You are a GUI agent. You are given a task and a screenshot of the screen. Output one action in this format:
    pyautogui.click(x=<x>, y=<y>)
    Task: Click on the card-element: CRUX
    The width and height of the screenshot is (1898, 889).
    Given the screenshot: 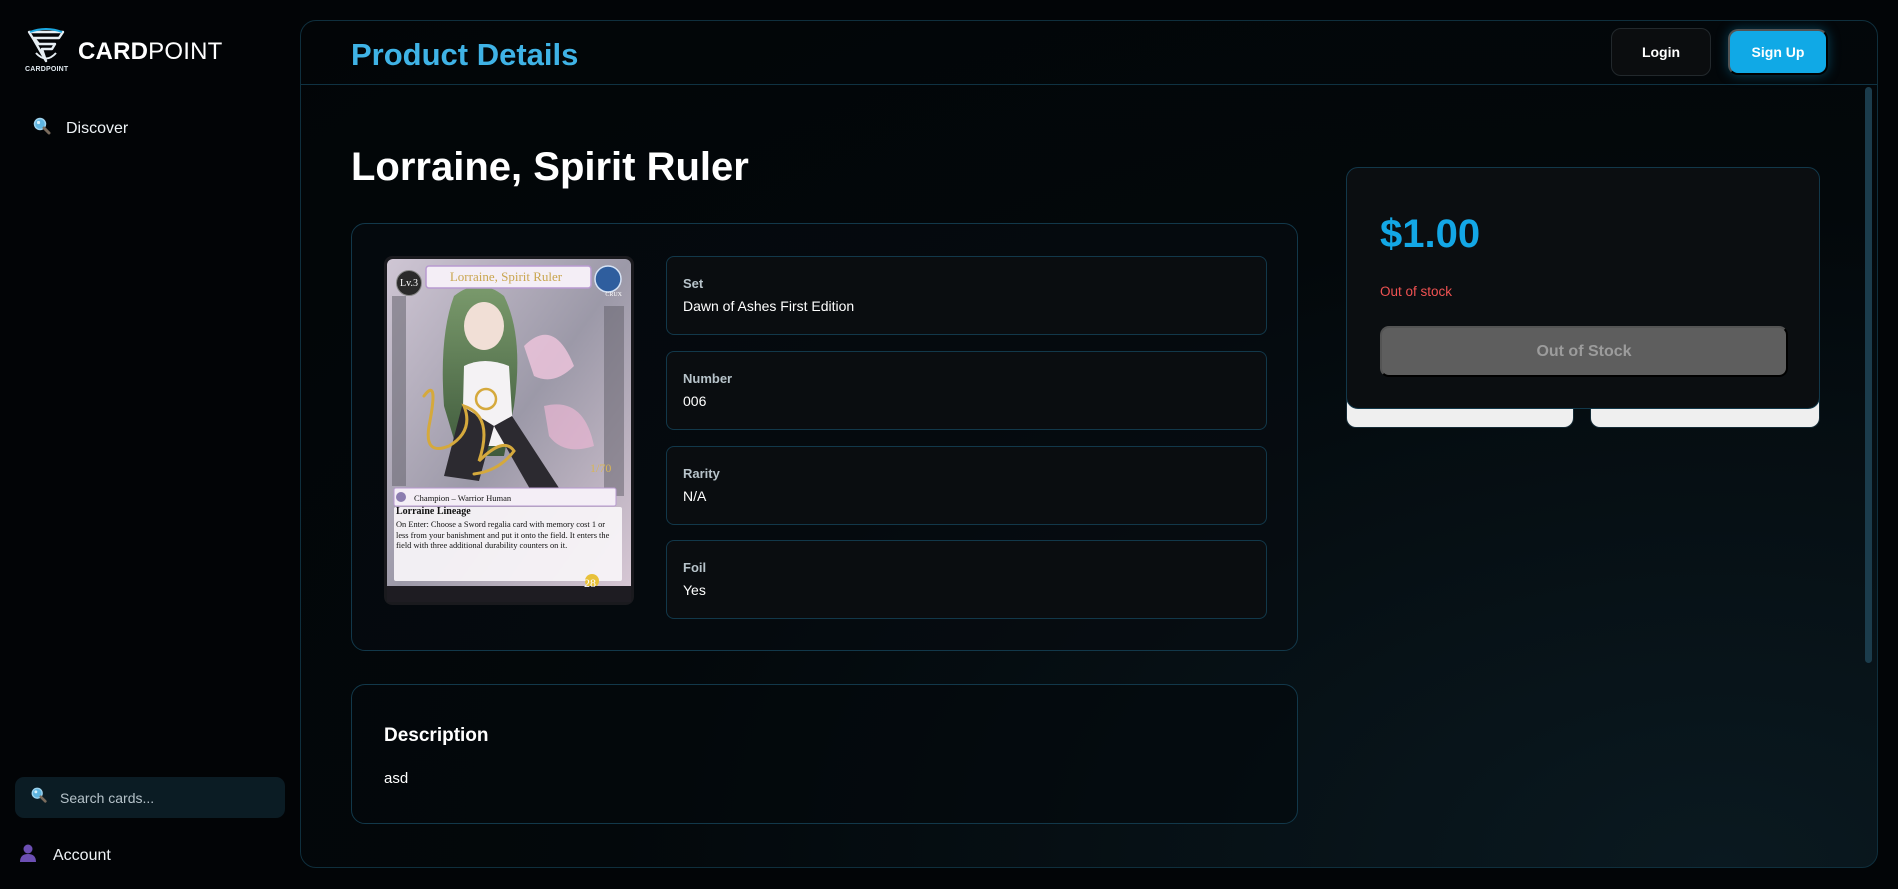 What is the action you would take?
    pyautogui.click(x=613, y=295)
    